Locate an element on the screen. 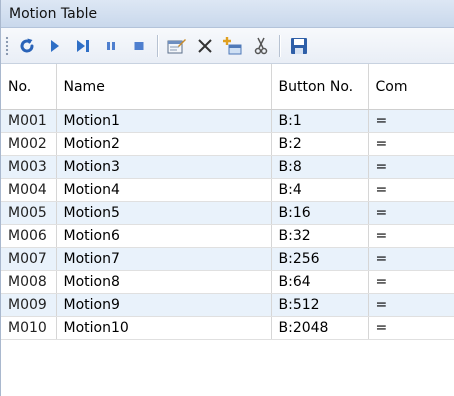  table-header-row: No. Name Button No. Com is located at coordinates (227, 87).